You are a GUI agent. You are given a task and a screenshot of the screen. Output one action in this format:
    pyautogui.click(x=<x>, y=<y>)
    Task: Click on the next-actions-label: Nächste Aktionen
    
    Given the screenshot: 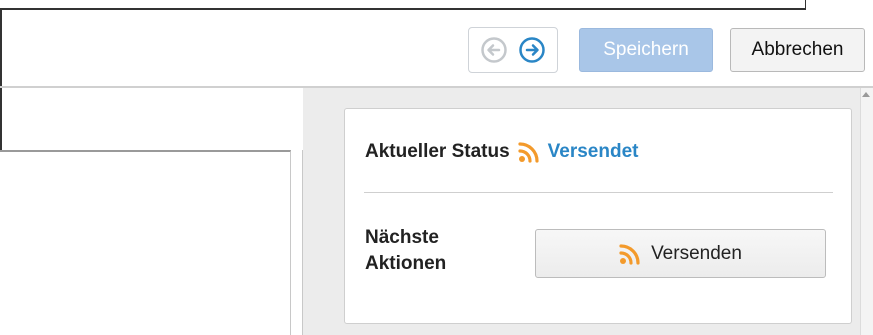 What is the action you would take?
    pyautogui.click(x=406, y=250)
    